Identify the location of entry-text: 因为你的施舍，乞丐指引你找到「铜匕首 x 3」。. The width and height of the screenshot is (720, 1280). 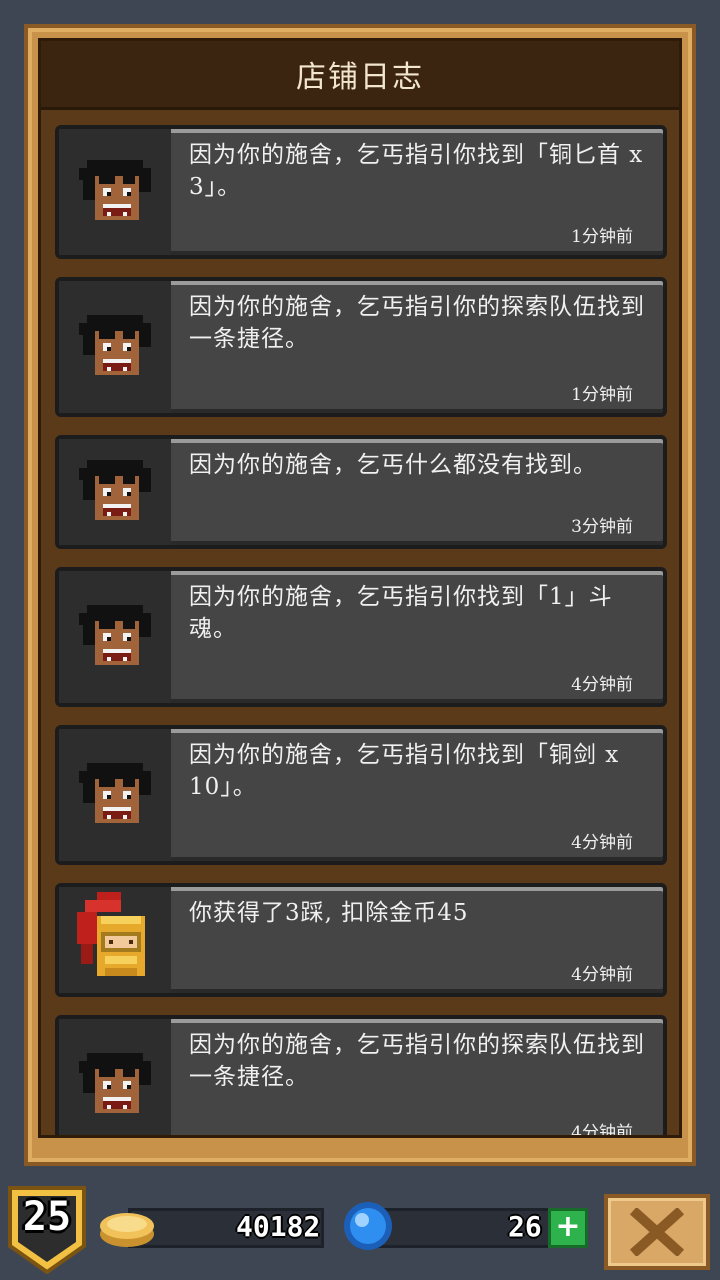
(416, 171).